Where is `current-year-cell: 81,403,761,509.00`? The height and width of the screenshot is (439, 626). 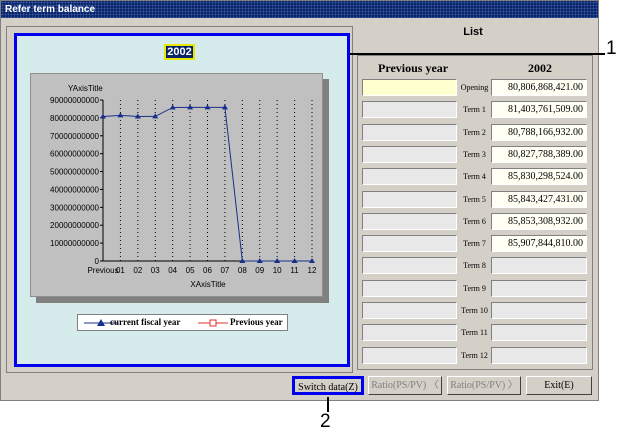
current-year-cell: 81,403,761,509.00 is located at coordinates (539, 109).